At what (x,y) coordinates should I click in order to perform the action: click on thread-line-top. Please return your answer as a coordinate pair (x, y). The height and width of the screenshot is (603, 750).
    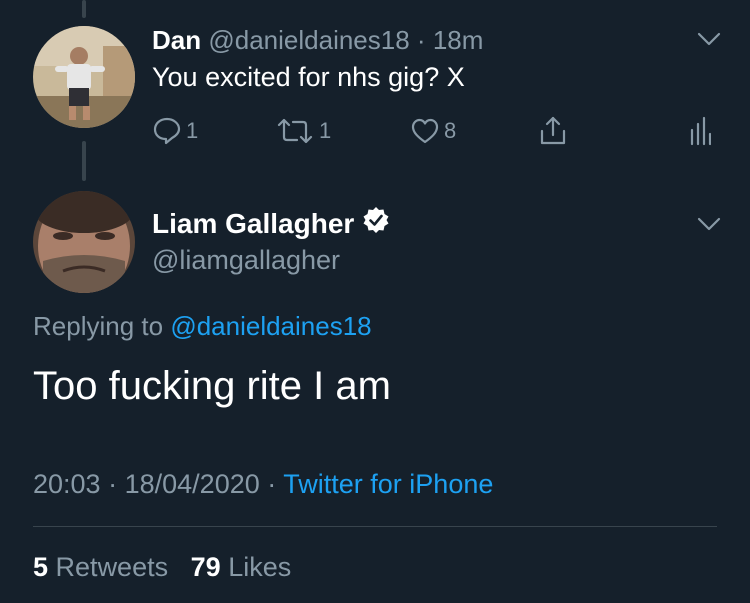
    Looking at the image, I should click on (84, 9).